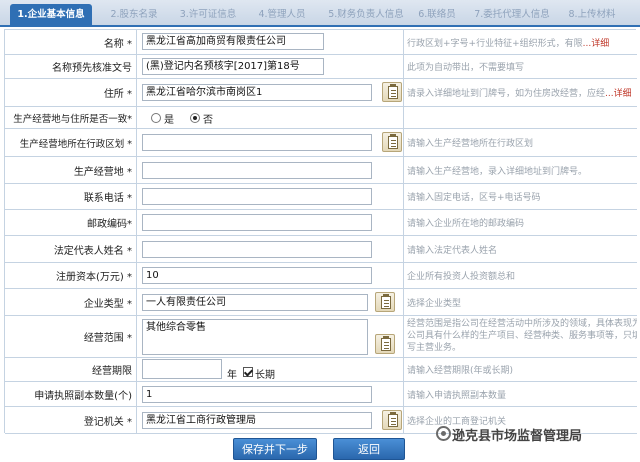  What do you see at coordinates (257, 275) in the screenshot?
I see `capital-input: 10` at bounding box center [257, 275].